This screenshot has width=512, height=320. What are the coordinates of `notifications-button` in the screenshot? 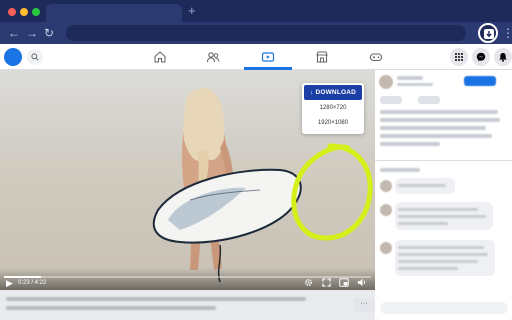 It's located at (503, 57).